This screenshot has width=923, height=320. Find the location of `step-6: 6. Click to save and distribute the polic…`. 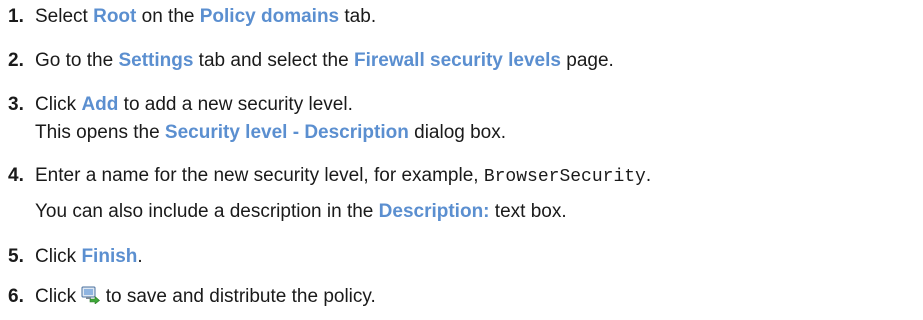

step-6: 6. Click to save and distribute the polic… is located at coordinates (192, 297).